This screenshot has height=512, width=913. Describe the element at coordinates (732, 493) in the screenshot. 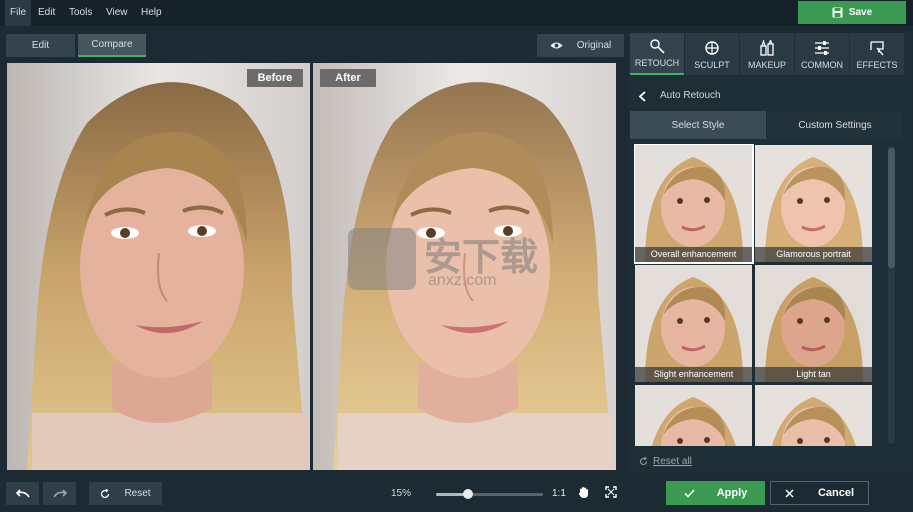

I see `apply-label: Apply` at that location.